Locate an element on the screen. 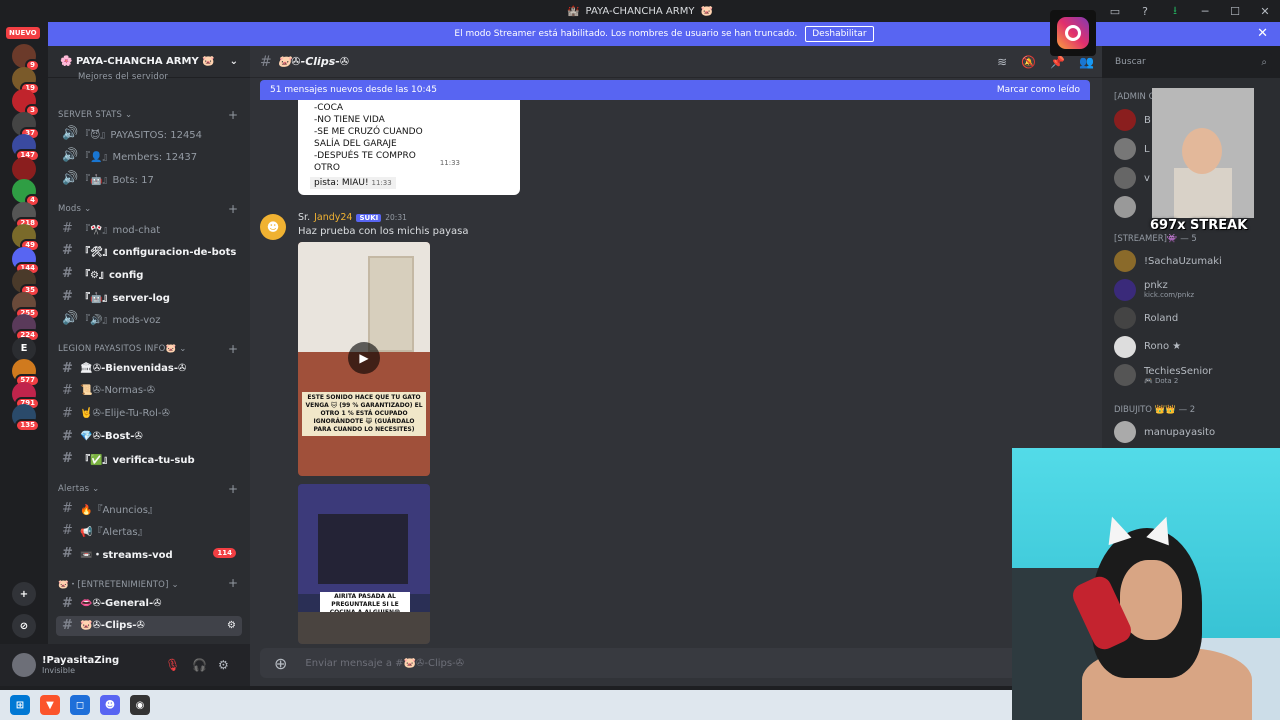  discord-avatar-icon: ☻ is located at coordinates (273, 227).